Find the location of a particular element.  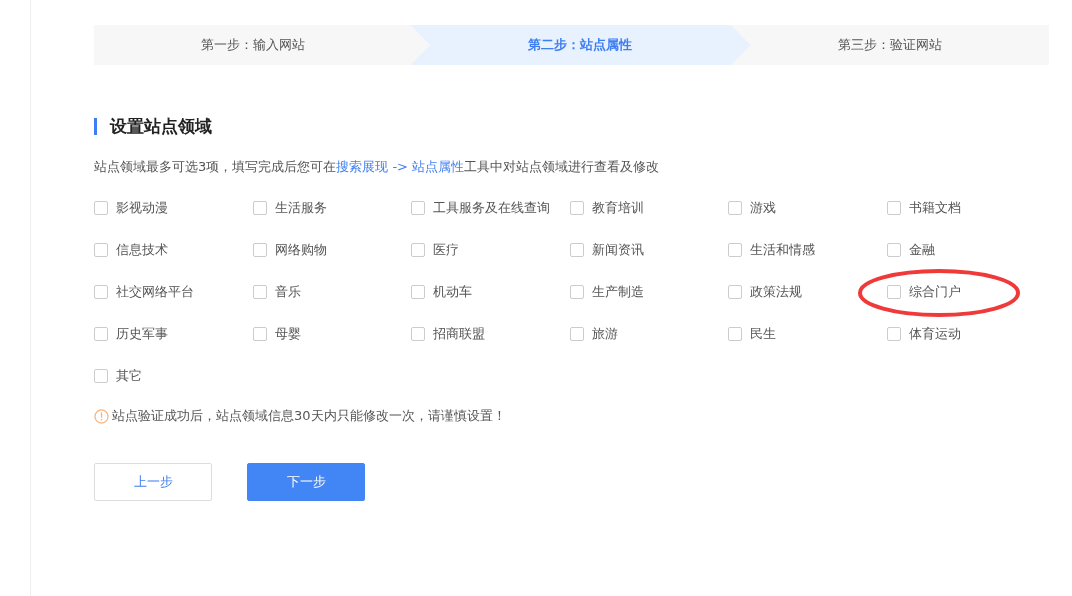

checkbox-label: 其它 is located at coordinates (129, 376).